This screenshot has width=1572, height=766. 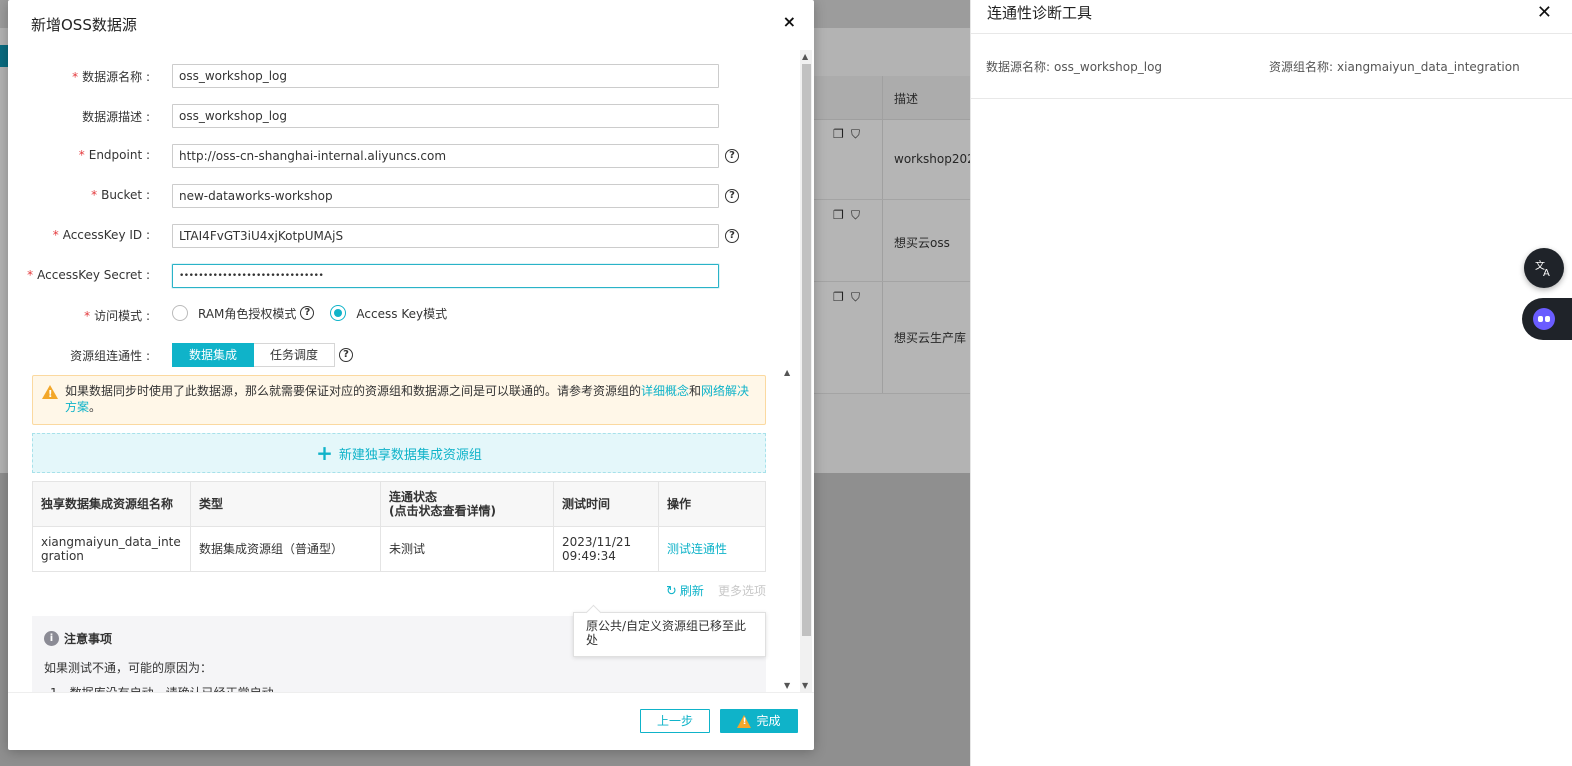 I want to click on background-row-desc: workshop202, so click(x=934, y=159).